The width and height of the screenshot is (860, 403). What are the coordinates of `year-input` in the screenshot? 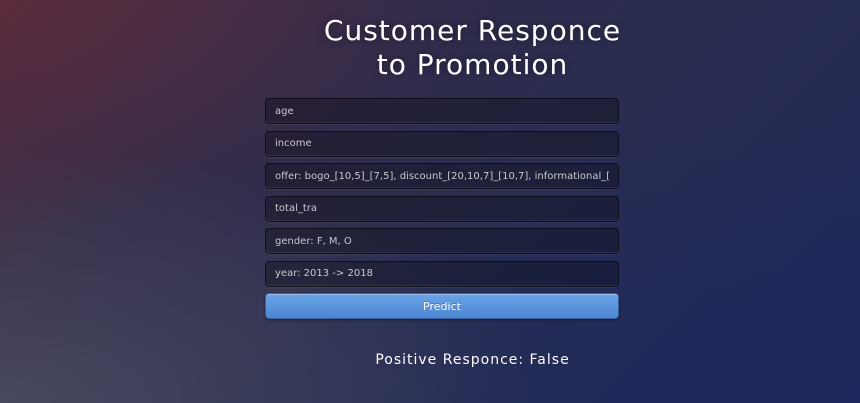 It's located at (442, 273).